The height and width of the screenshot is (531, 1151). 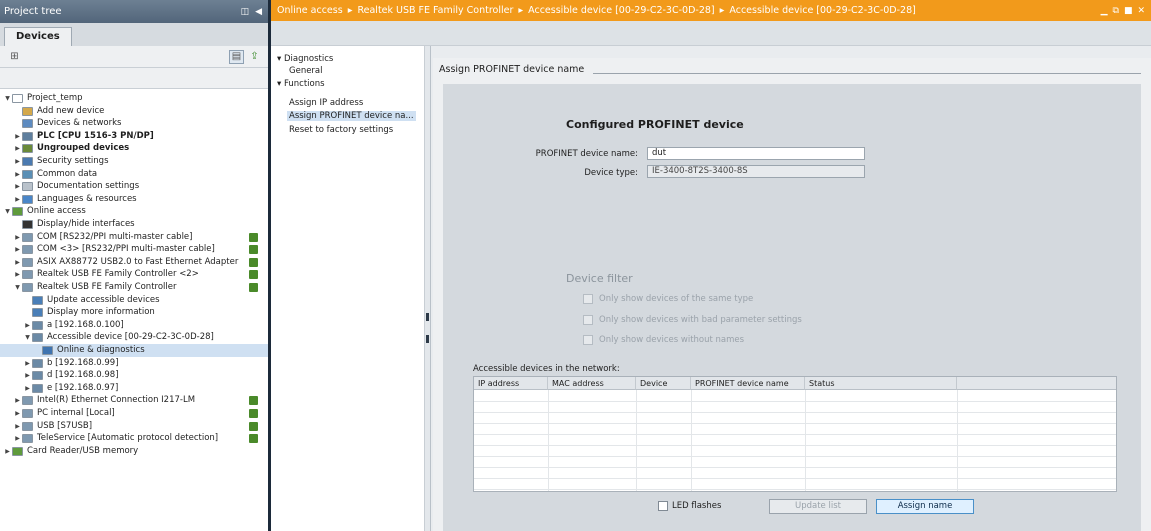 I want to click on tree-item-label: e [192.168.0.97], so click(x=83, y=387).